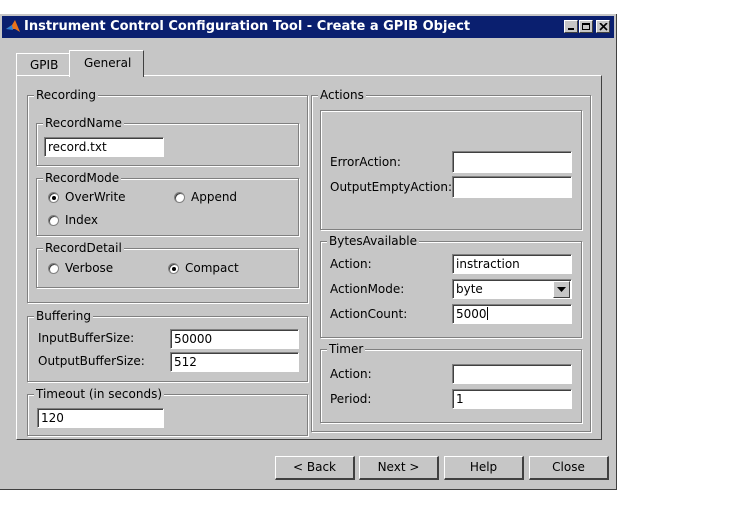 The height and width of the screenshot is (505, 750). I want to click on ba-mode-dropdown-button, so click(561, 289).